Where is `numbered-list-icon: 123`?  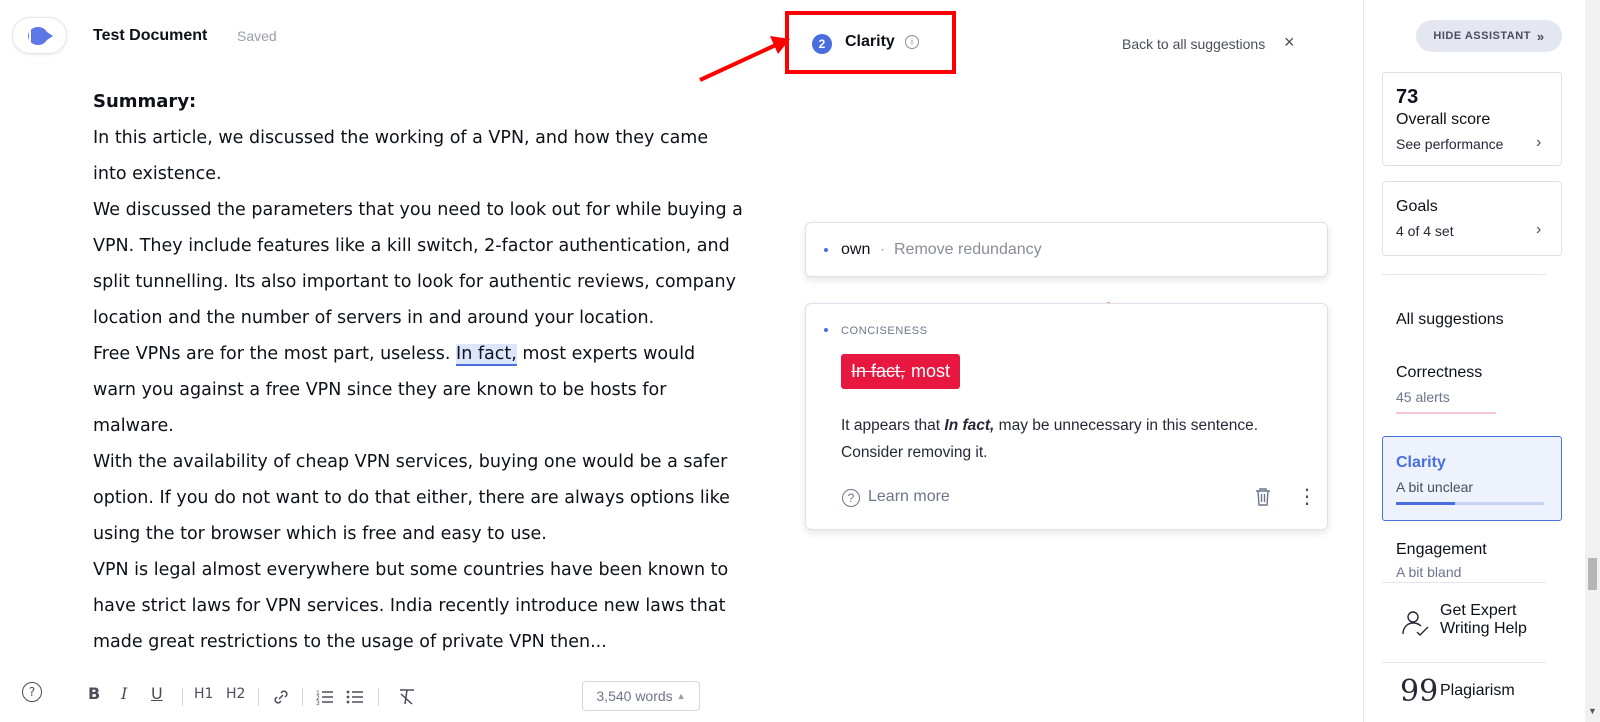
numbered-list-icon: 123 is located at coordinates (325, 697).